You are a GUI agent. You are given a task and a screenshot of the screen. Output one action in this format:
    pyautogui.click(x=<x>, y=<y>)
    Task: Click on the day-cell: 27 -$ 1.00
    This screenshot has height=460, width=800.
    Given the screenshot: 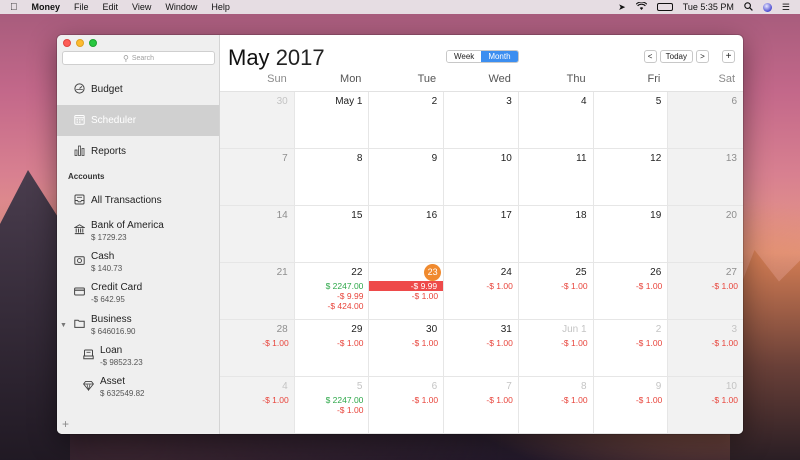 What is the action you would take?
    pyautogui.click(x=705, y=291)
    